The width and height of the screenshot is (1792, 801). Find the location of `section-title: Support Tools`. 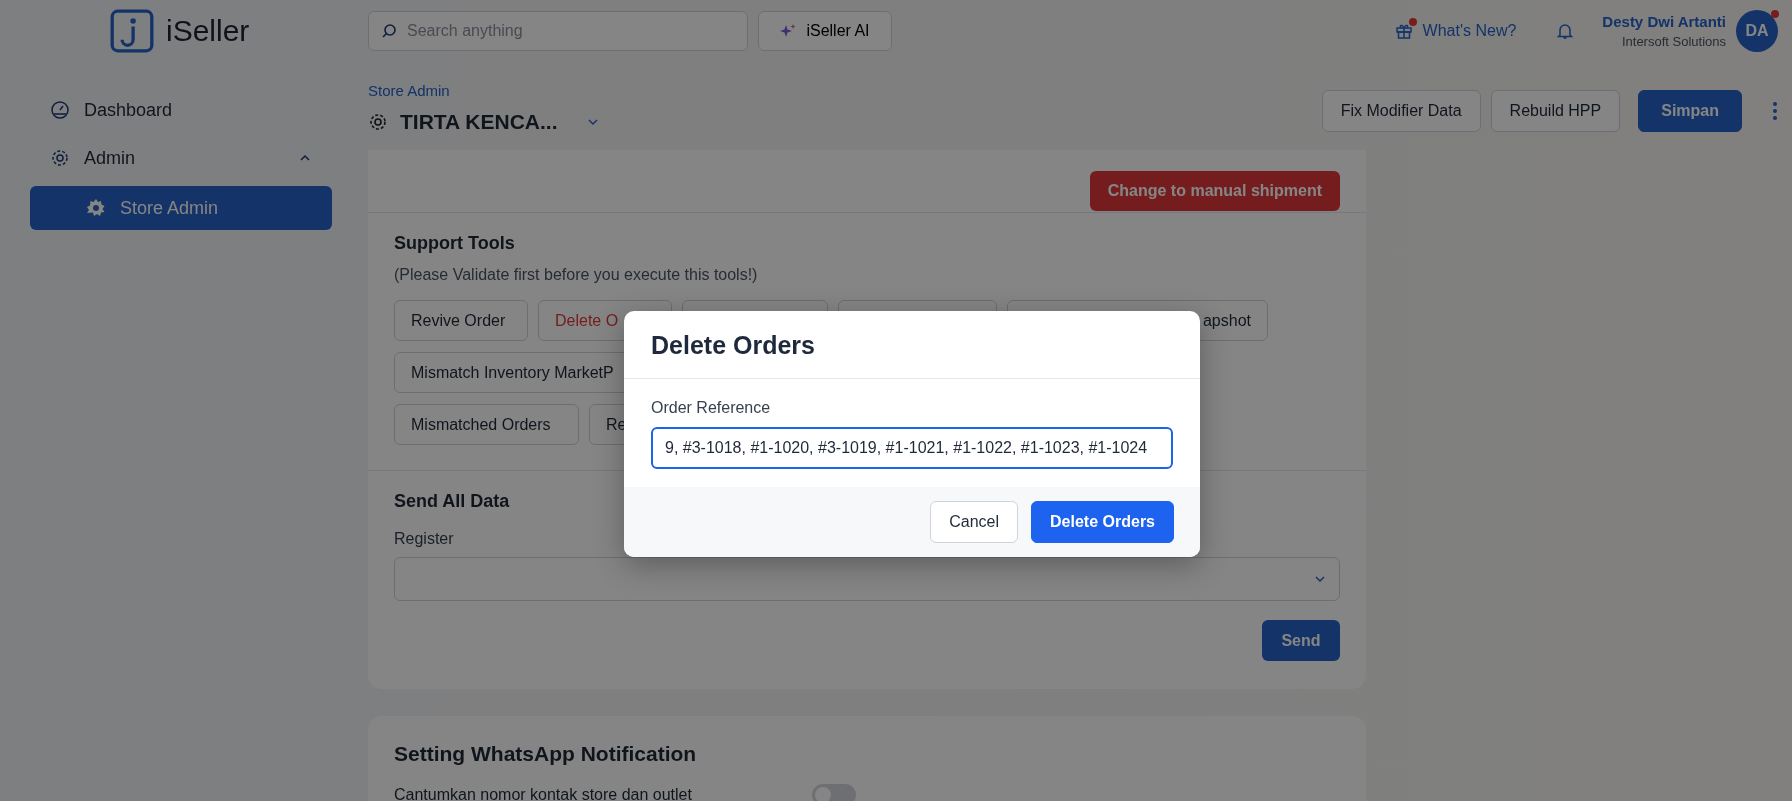

section-title: Support Tools is located at coordinates (455, 243).